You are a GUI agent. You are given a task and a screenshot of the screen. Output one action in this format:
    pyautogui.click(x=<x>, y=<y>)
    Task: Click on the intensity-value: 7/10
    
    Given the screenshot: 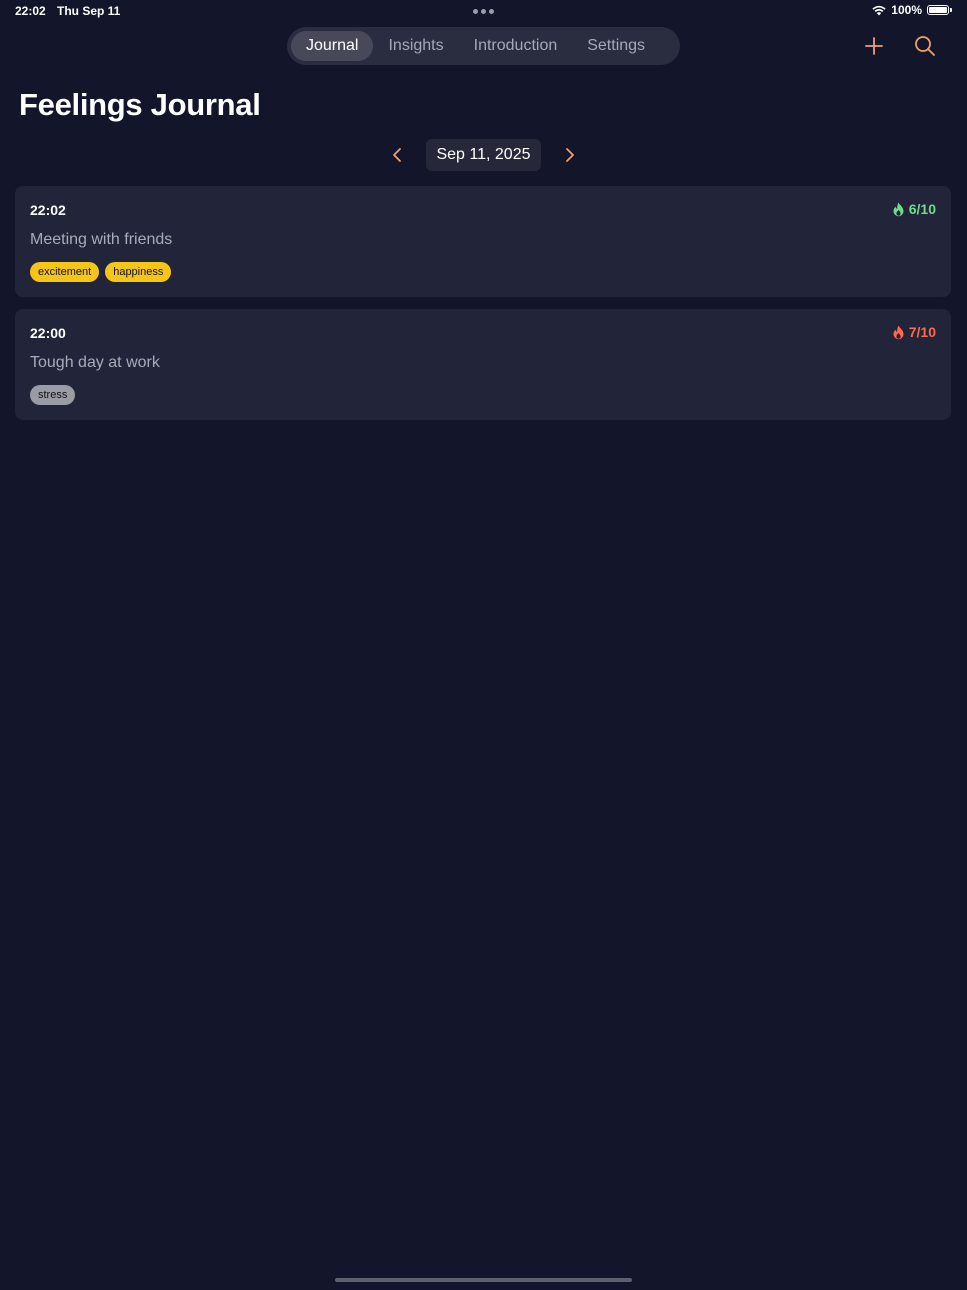 What is the action you would take?
    pyautogui.click(x=922, y=332)
    